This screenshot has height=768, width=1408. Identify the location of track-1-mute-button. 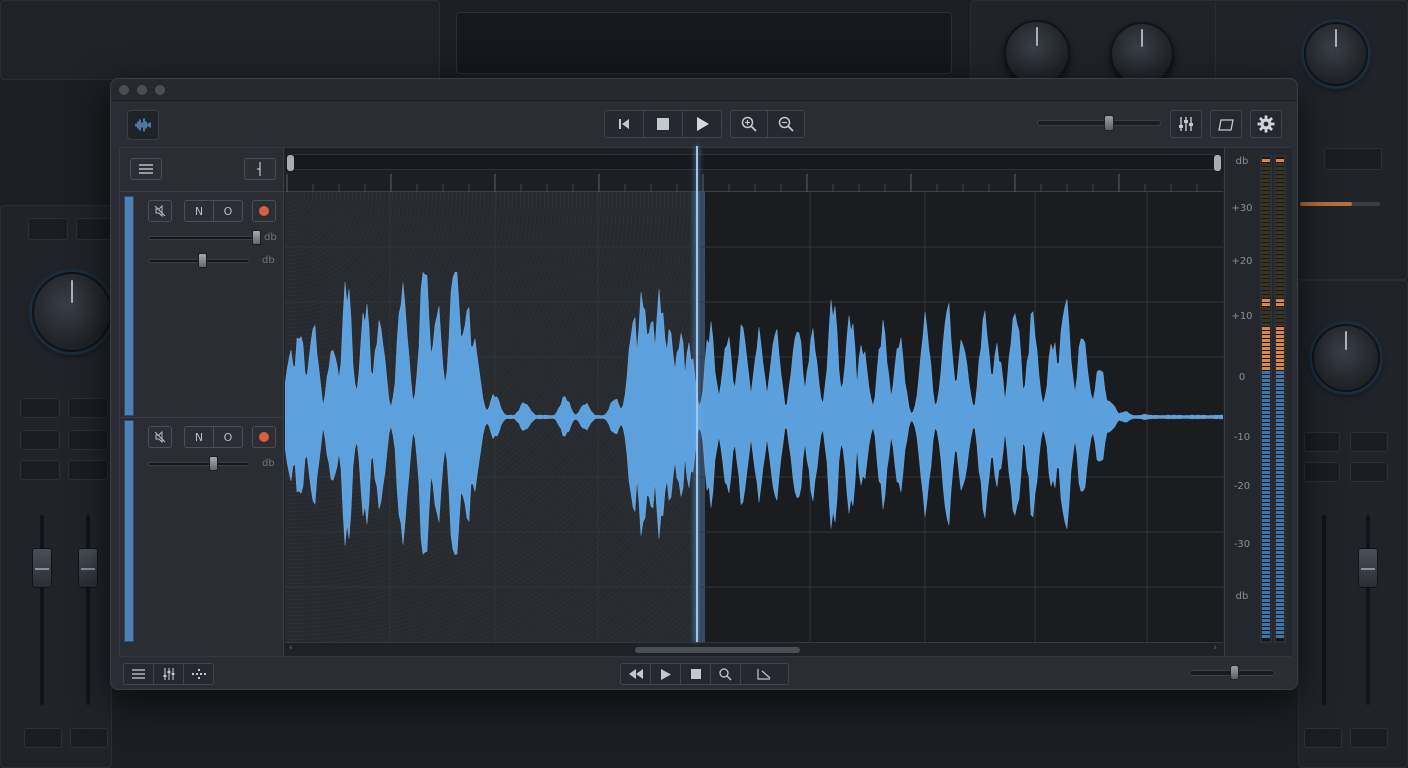
(160, 211).